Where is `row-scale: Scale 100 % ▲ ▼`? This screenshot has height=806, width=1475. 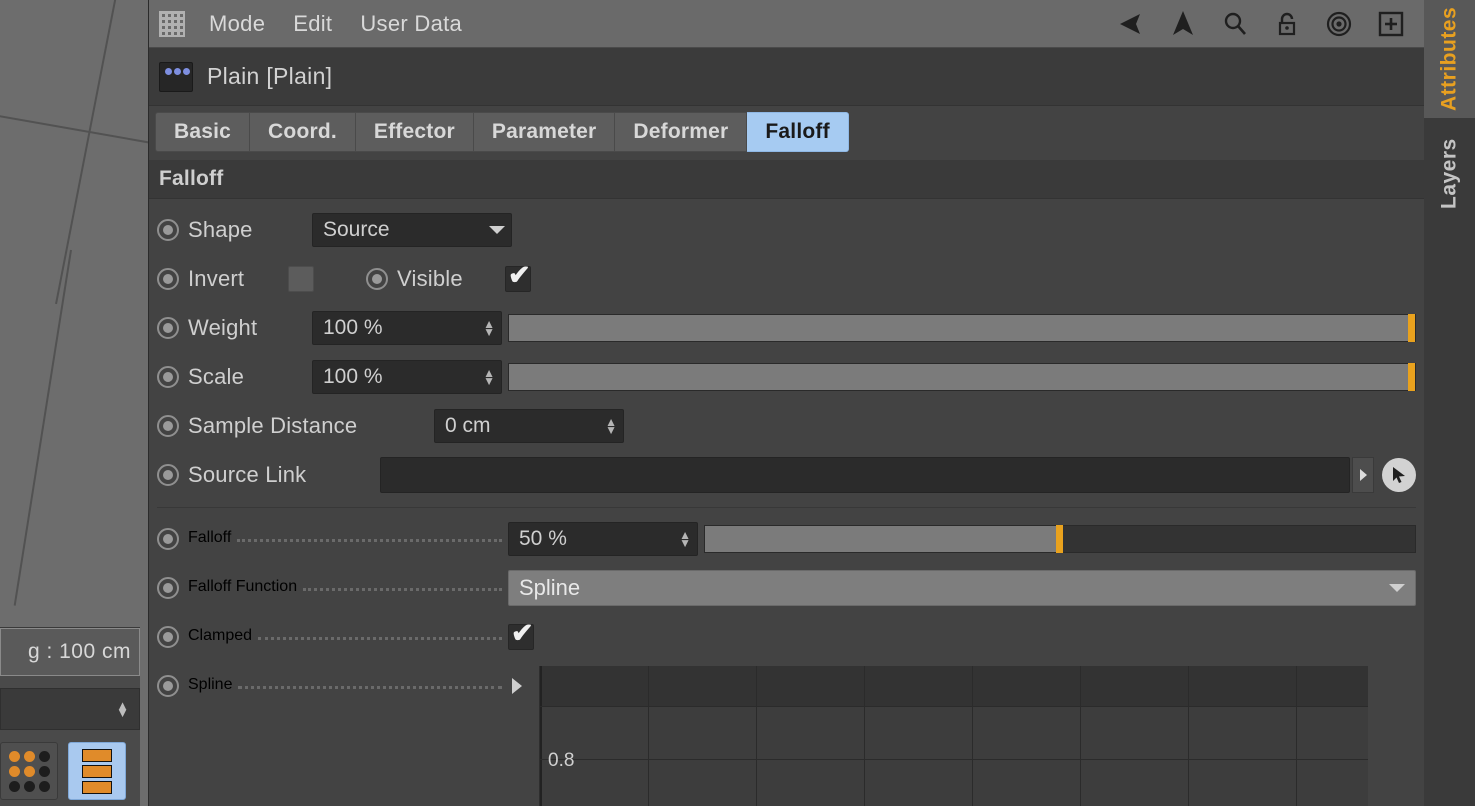
row-scale: Scale 100 % ▲ ▼ is located at coordinates (786, 376).